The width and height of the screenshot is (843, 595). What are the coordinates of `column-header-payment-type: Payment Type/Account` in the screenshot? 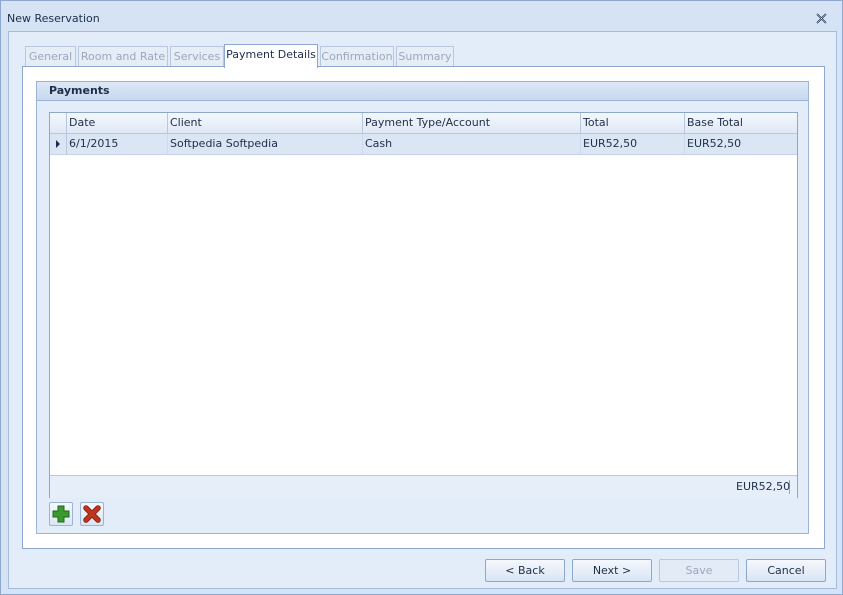 It's located at (472, 123).